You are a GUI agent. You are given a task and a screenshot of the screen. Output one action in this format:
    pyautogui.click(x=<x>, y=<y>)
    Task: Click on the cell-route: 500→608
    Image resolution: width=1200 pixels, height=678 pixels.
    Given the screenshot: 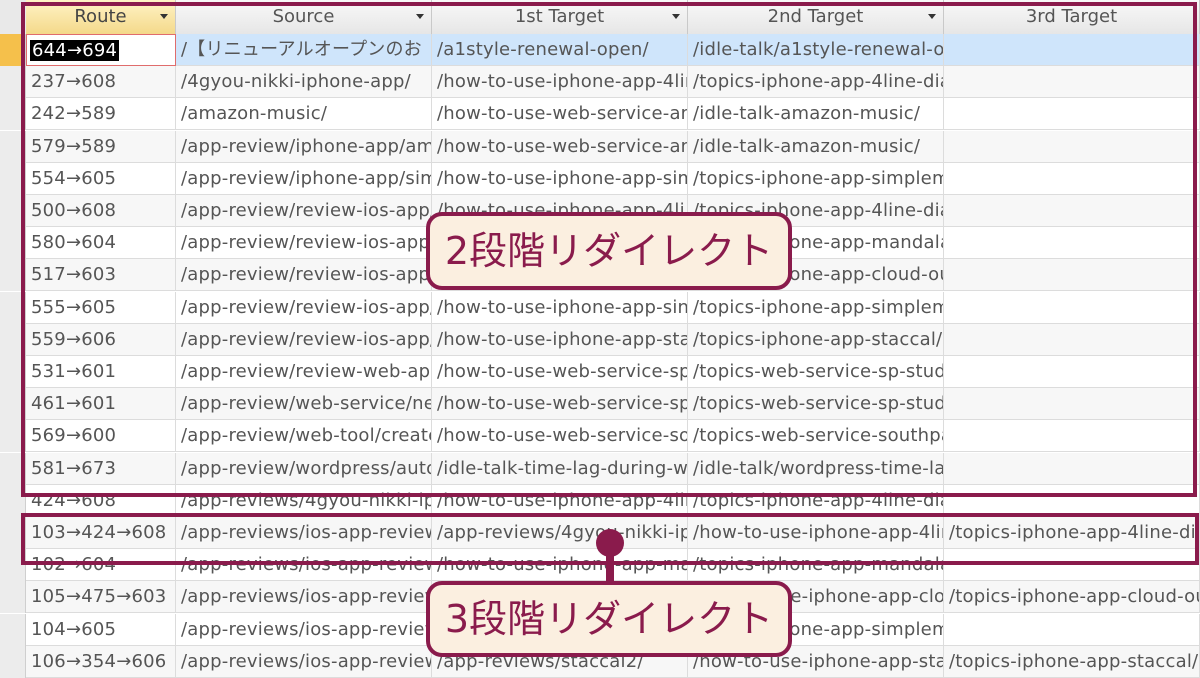 What is the action you would take?
    pyautogui.click(x=101, y=211)
    